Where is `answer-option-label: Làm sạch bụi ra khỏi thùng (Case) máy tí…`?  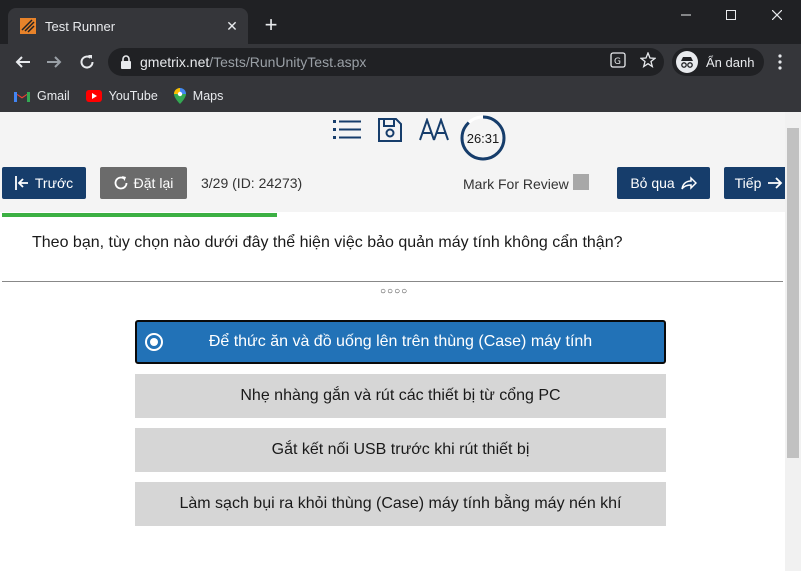 answer-option-label: Làm sạch bụi ra khỏi thùng (Case) máy tí… is located at coordinates (400, 503).